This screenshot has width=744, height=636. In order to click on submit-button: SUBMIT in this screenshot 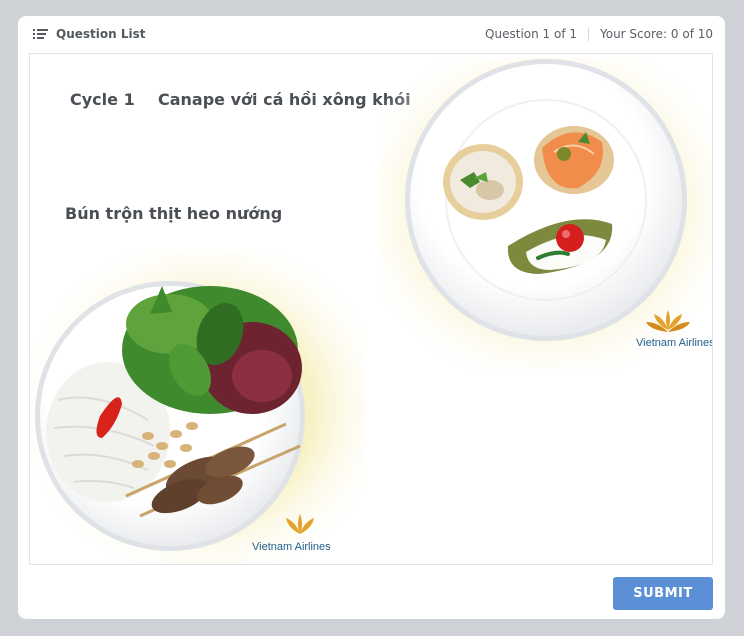, I will do `click(663, 593)`.